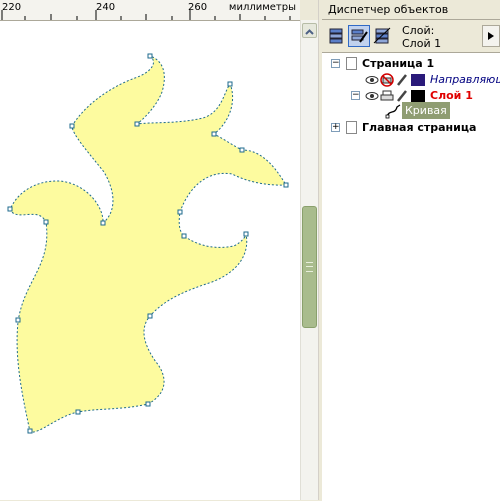 The image size is (500, 501). I want to click on layer-manager-view-button, so click(382, 36).